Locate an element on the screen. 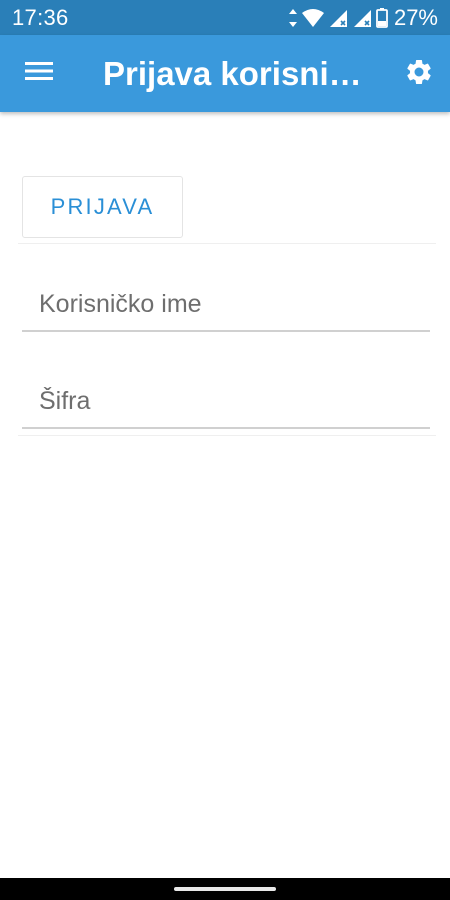 This screenshot has width=450, height=900. gear-icon is located at coordinates (419, 74).